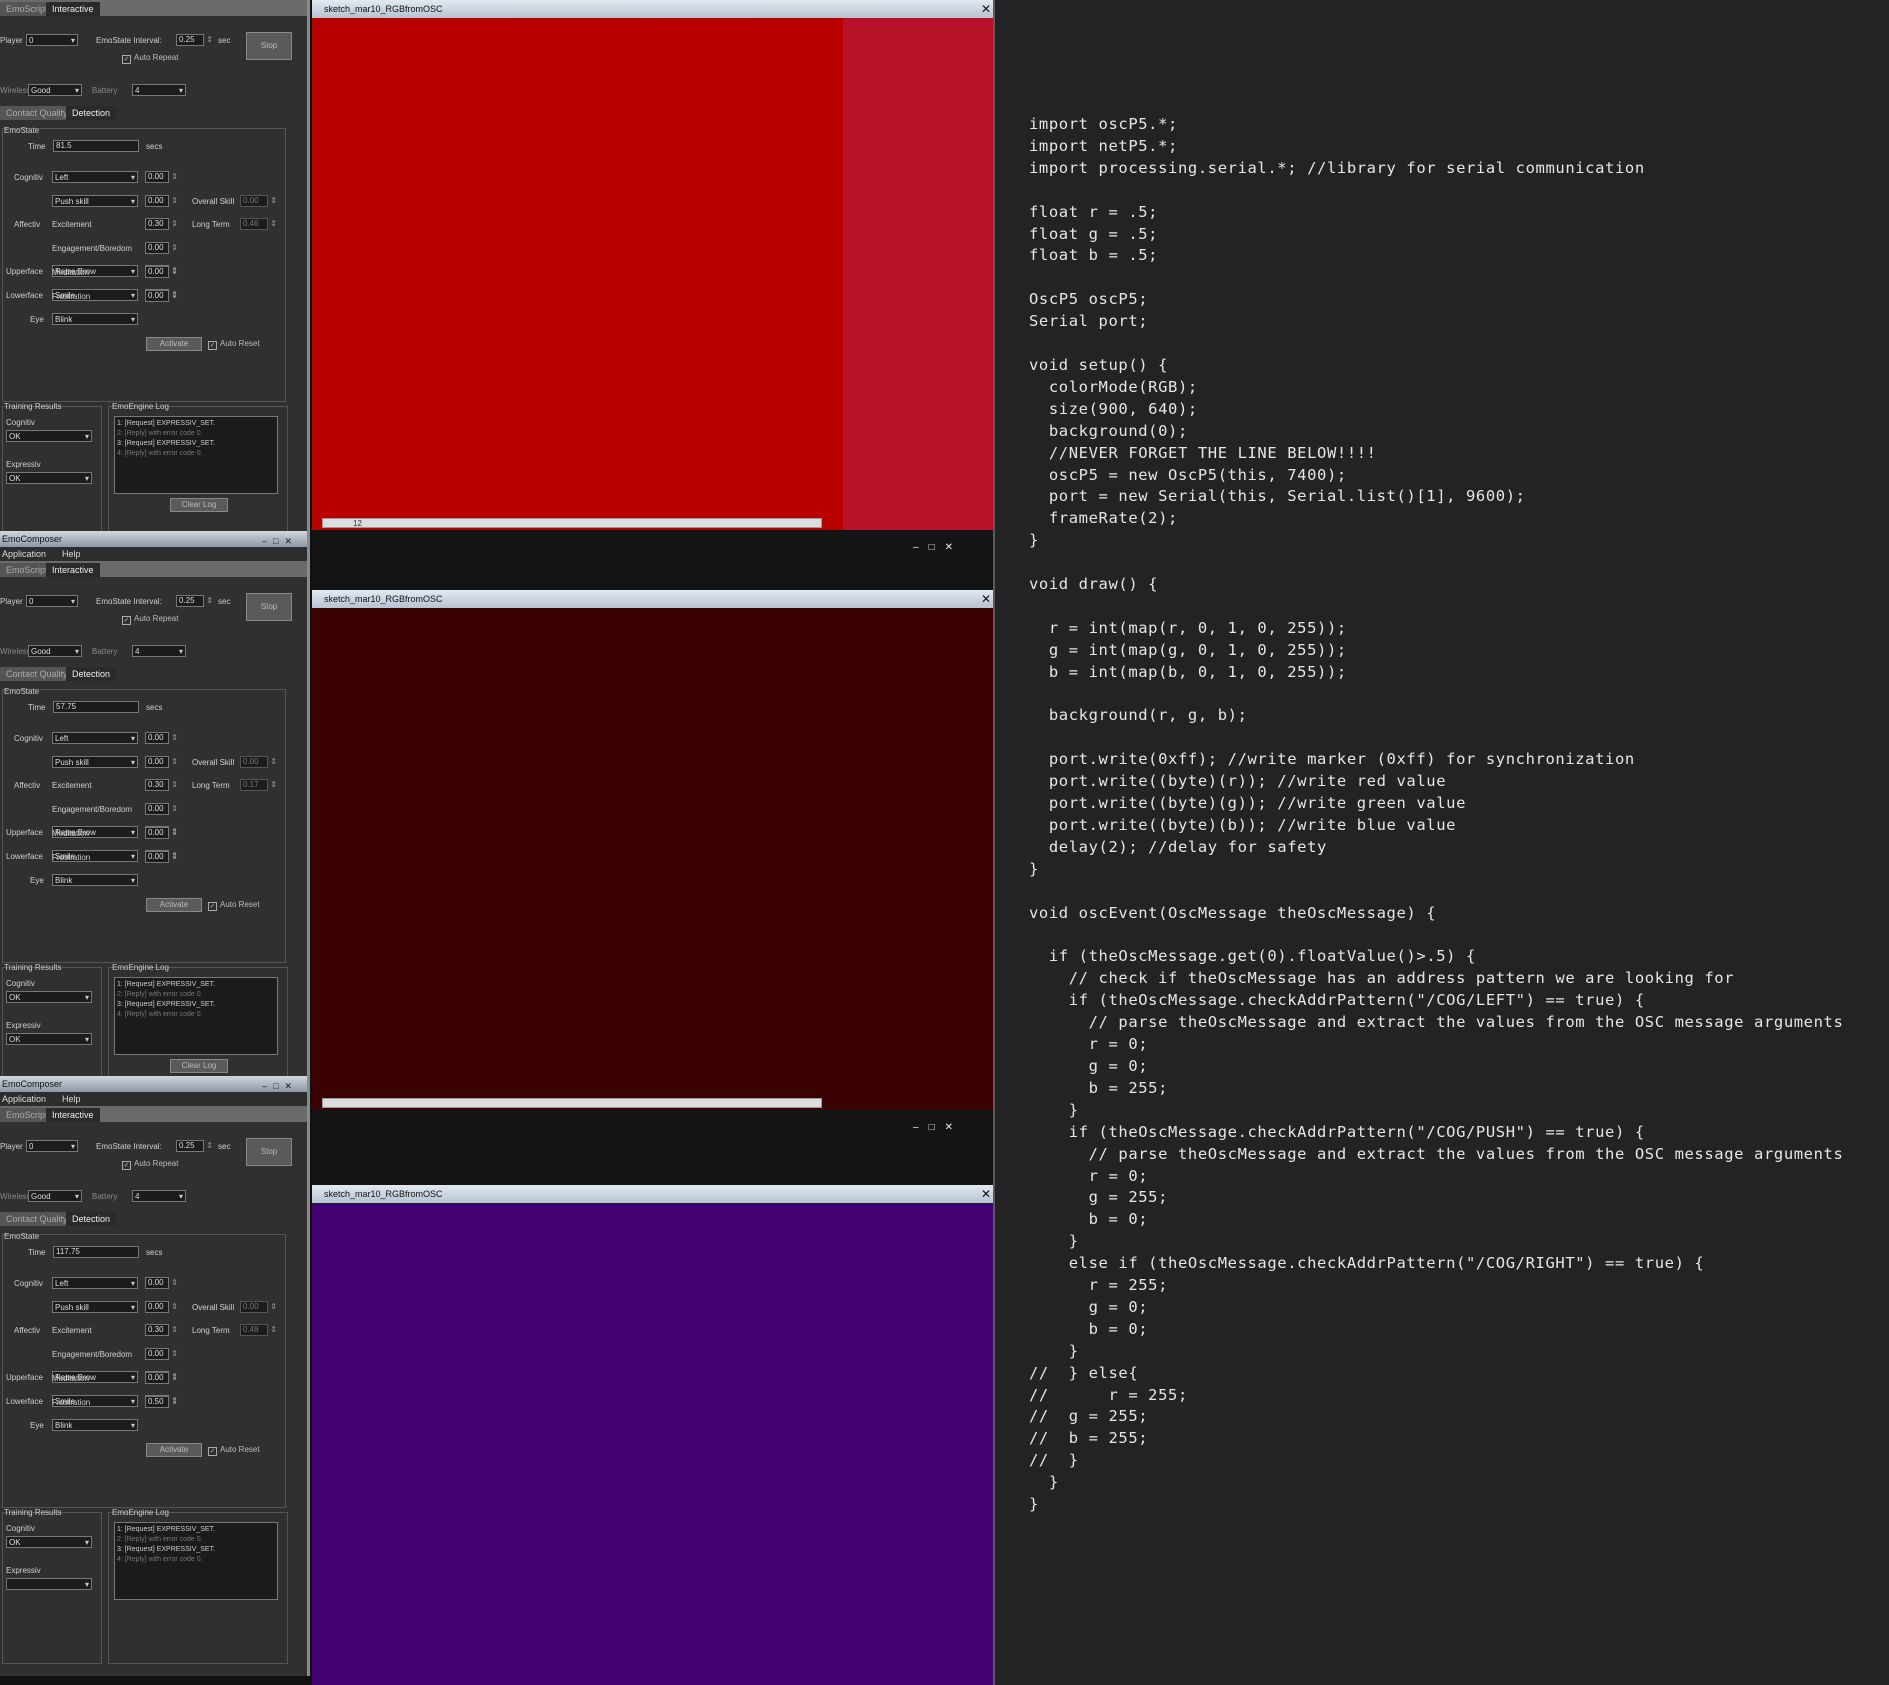 The height and width of the screenshot is (1685, 1889). Describe the element at coordinates (572, 523) in the screenshot. I see `scrollbar: 12` at that location.